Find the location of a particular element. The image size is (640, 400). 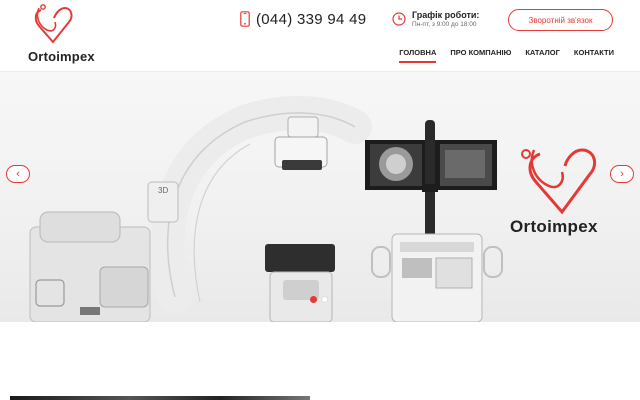

slider-next-button: › is located at coordinates (622, 174).